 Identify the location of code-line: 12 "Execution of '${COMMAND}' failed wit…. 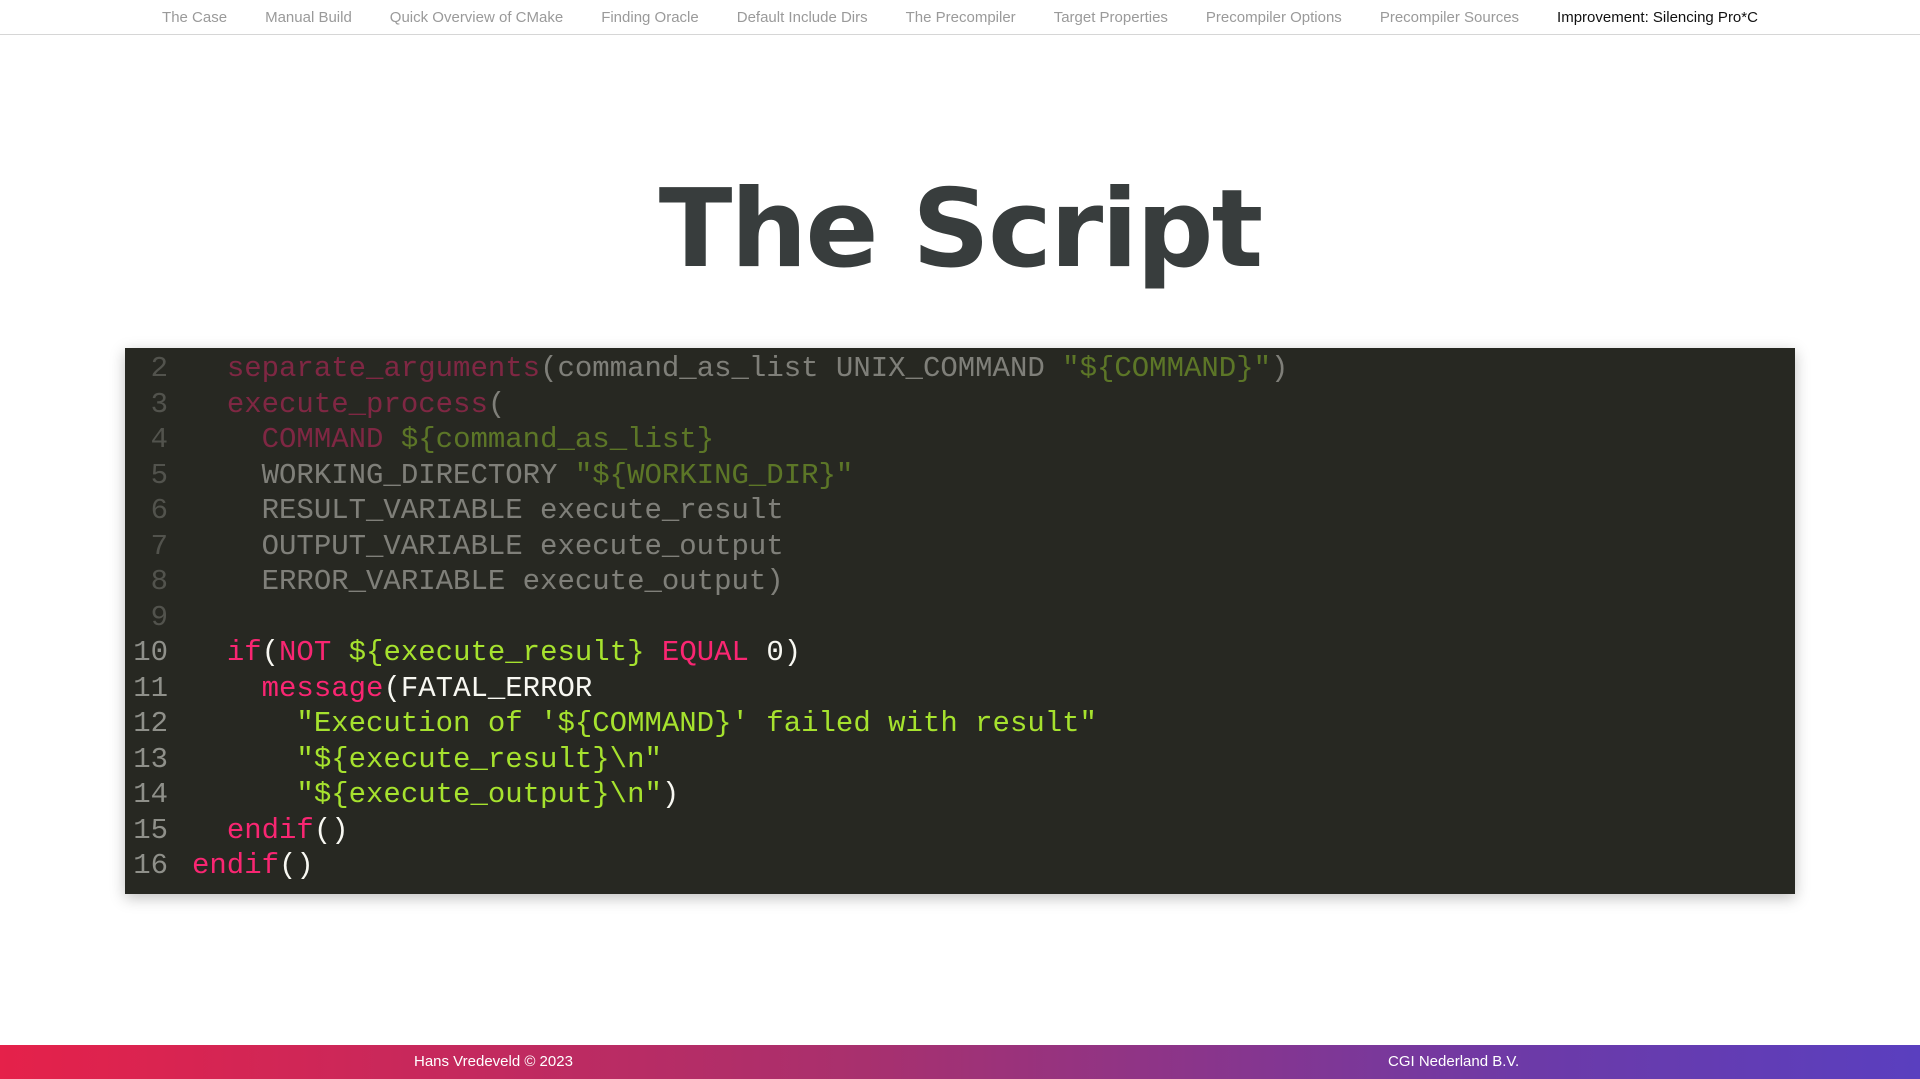
(960, 724).